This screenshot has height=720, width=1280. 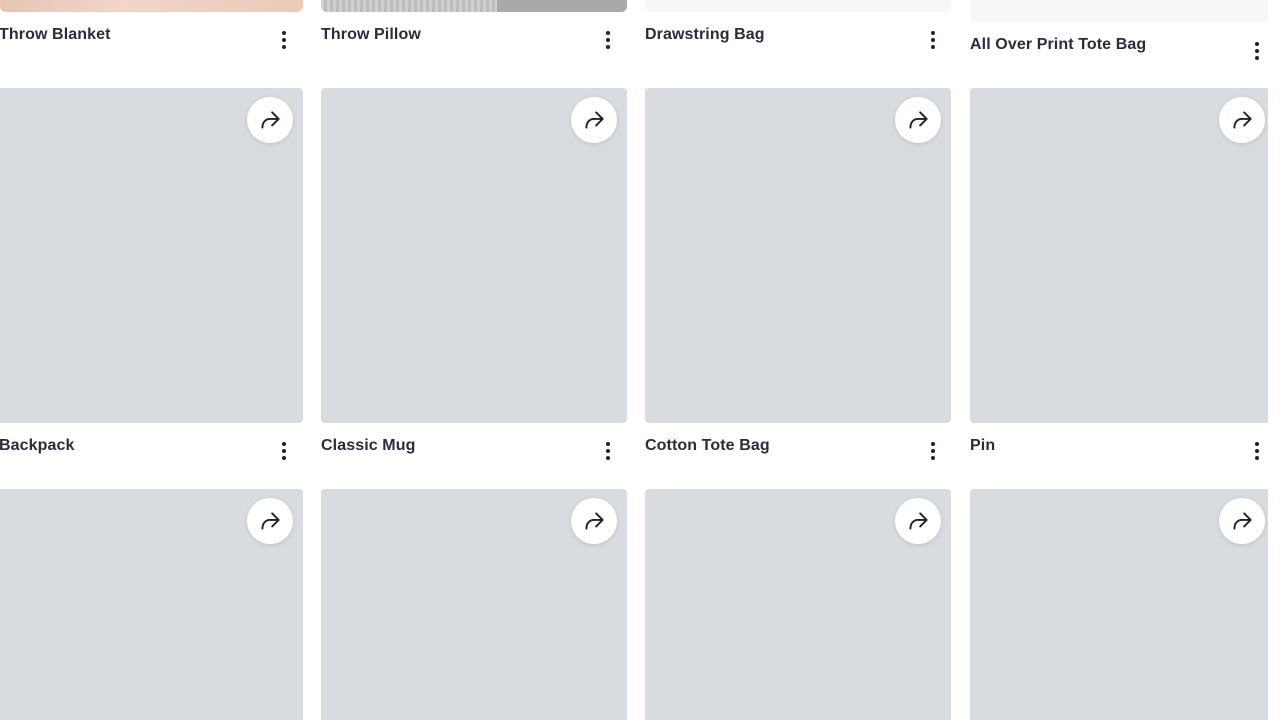 I want to click on product-title: Cotton Tote Bag, so click(x=707, y=446).